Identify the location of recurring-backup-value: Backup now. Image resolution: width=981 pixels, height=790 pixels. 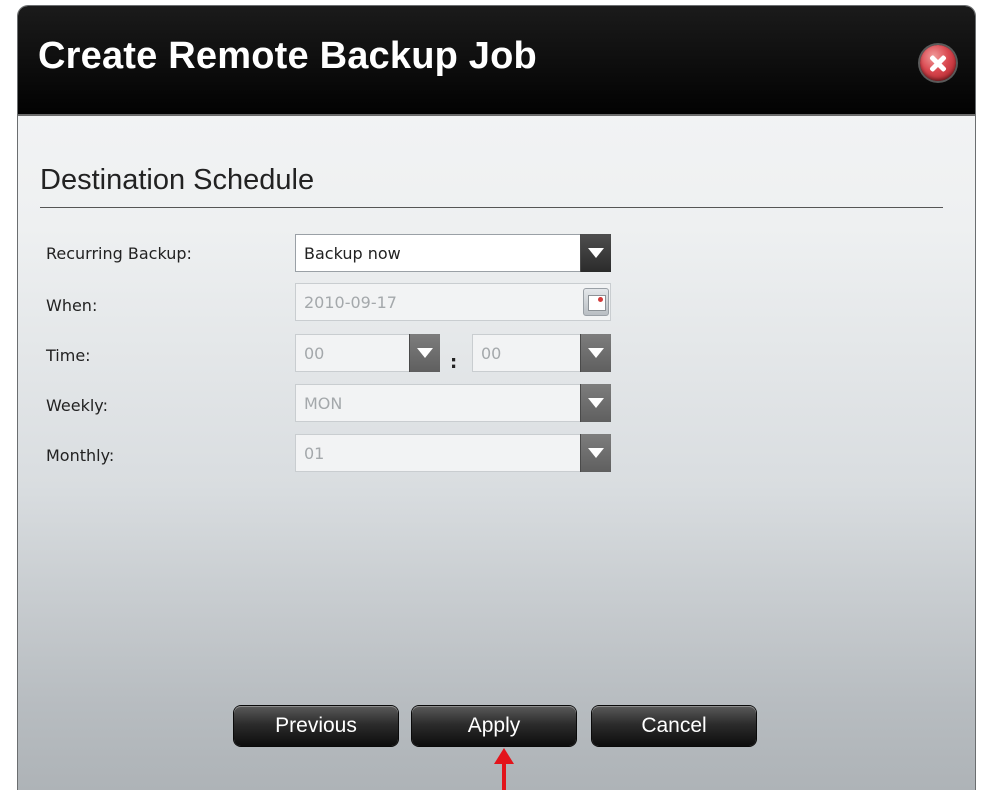
(352, 253).